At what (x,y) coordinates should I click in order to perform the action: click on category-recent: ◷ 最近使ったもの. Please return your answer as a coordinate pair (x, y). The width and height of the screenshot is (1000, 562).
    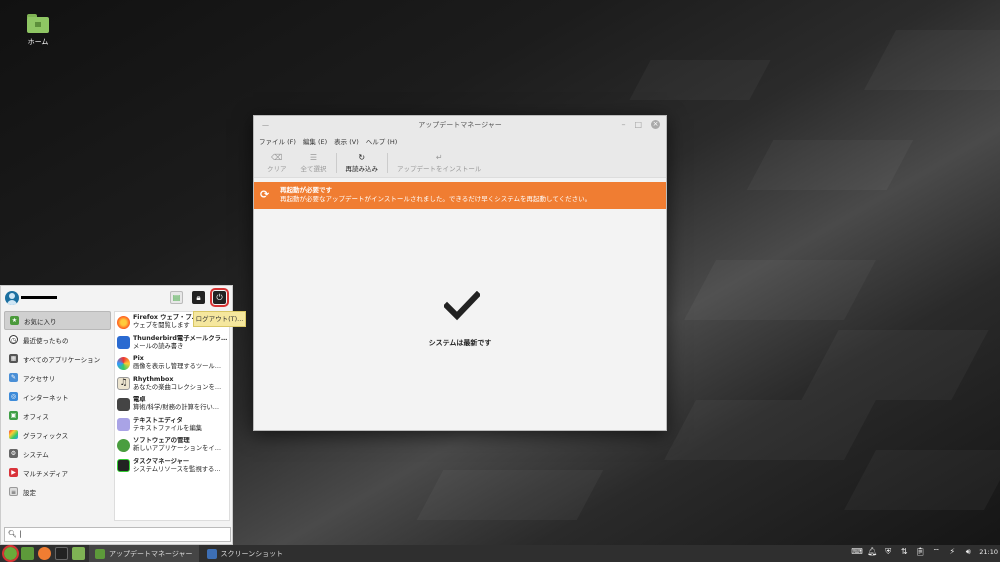
    Looking at the image, I should click on (57, 339).